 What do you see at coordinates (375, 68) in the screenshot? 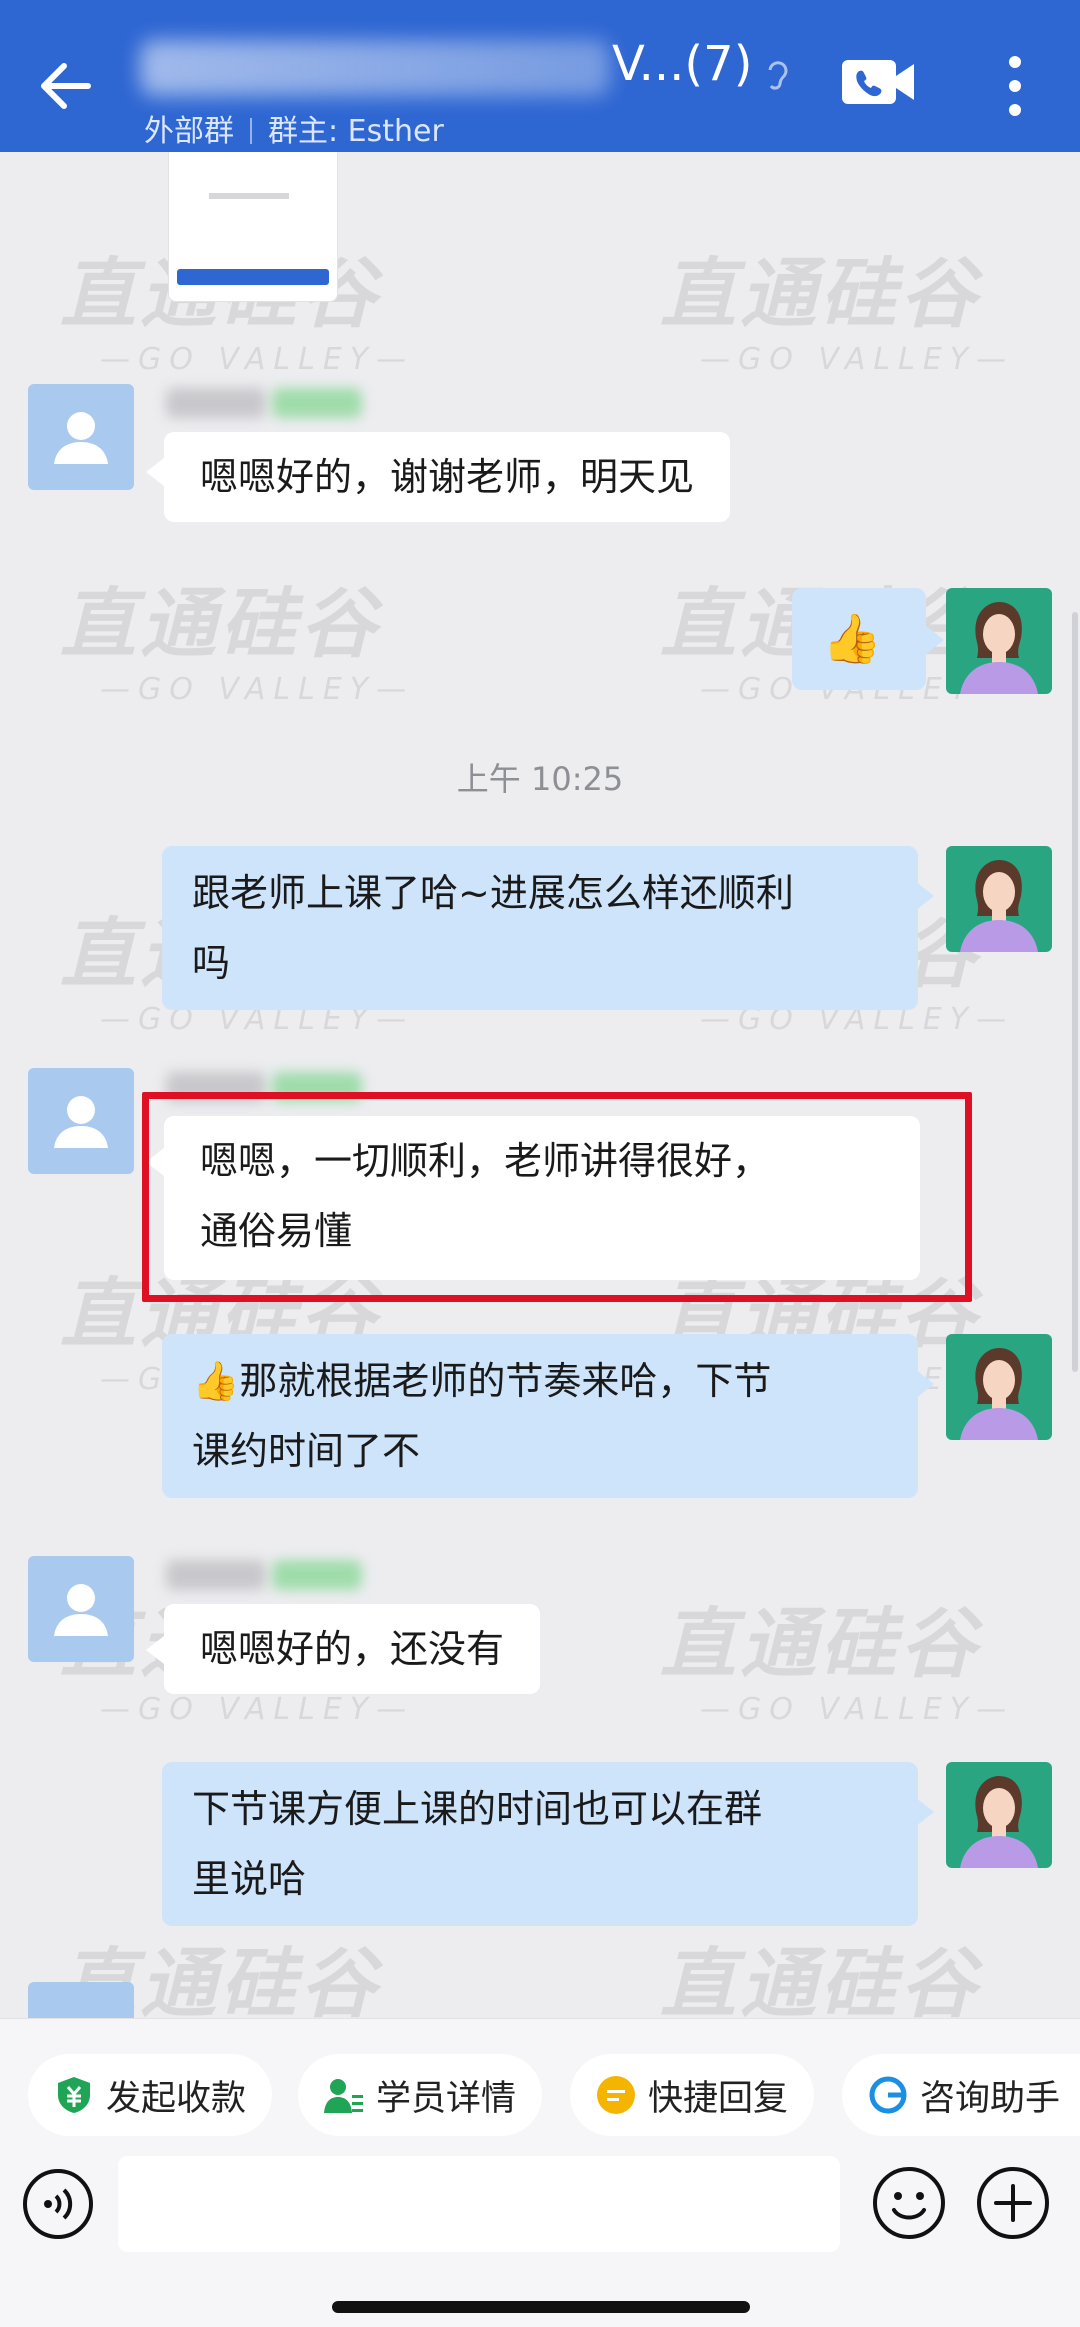
I see `group-name-redacted` at bounding box center [375, 68].